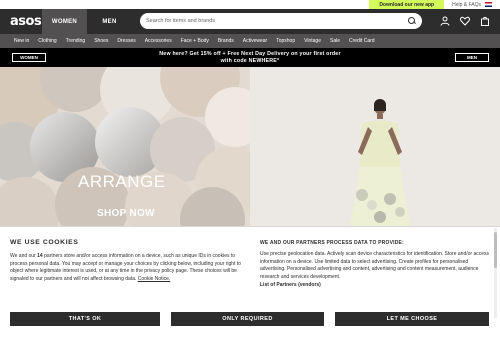 This screenshot has width=500, height=348. I want to click on account-icon, so click(445, 20).